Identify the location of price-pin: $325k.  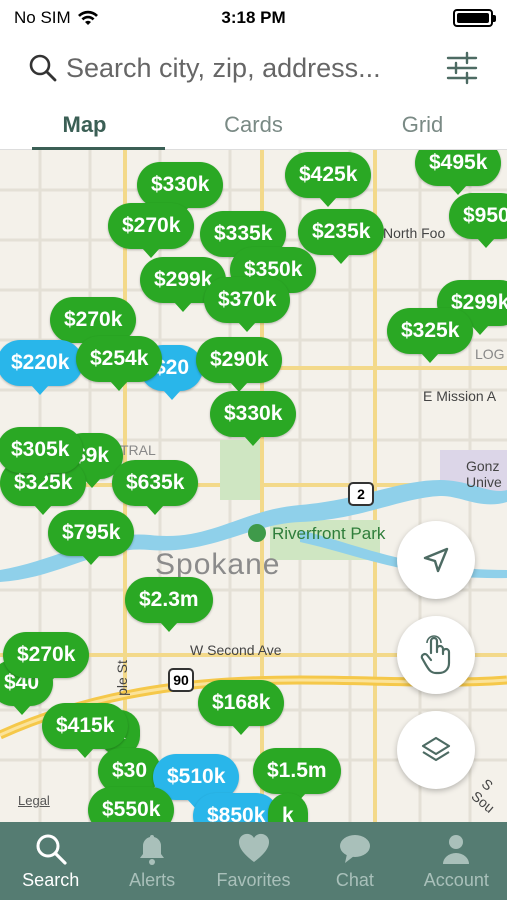
(430, 335).